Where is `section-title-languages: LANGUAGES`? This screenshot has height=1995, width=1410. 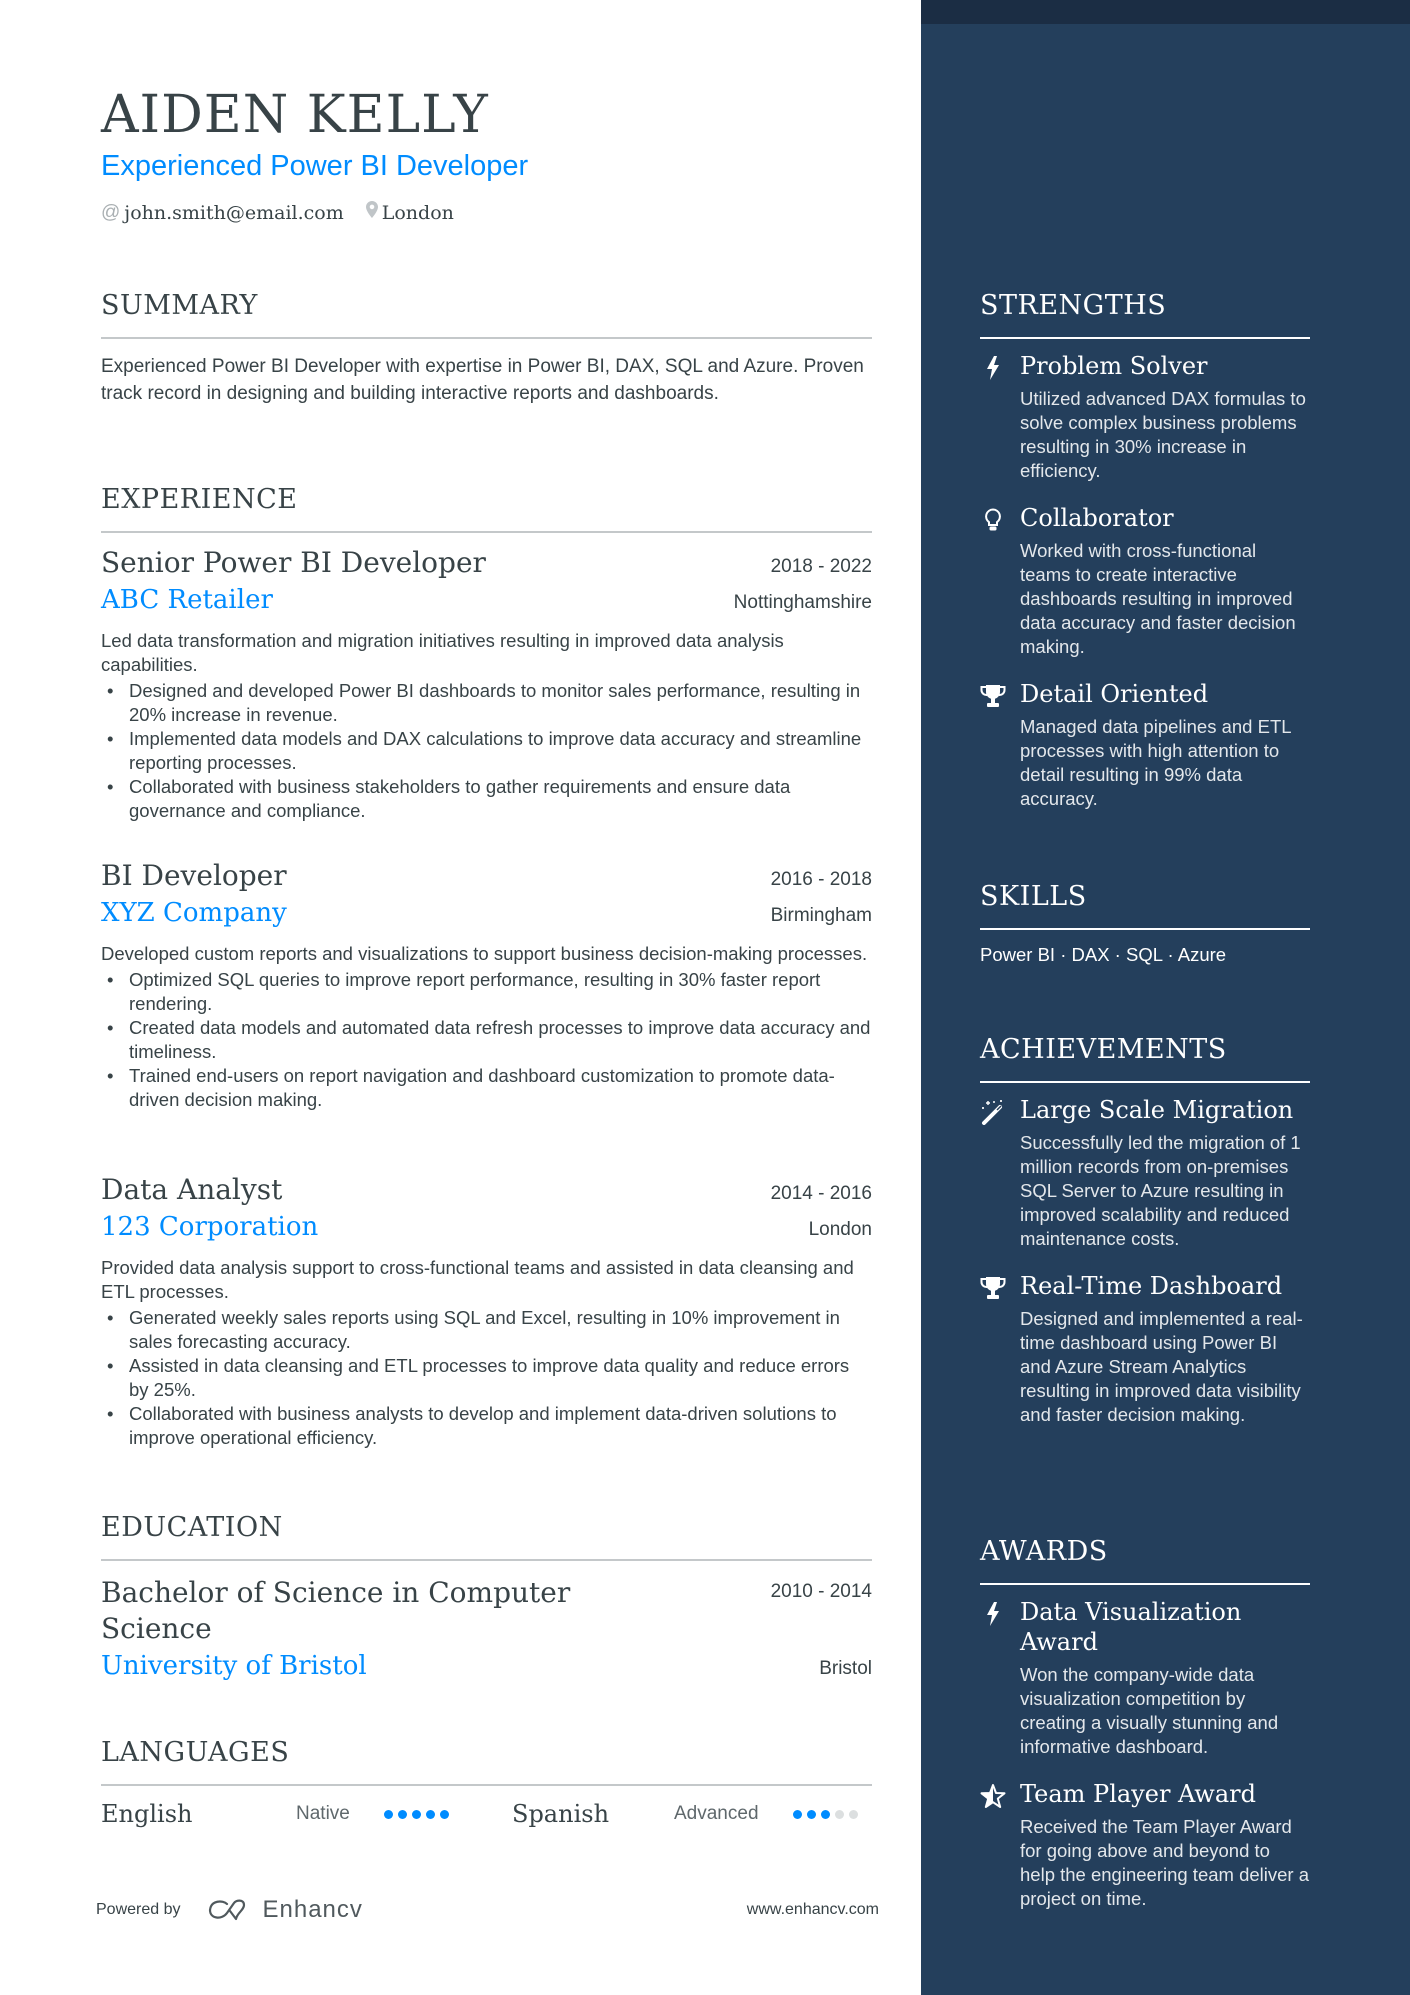 section-title-languages: LANGUAGES is located at coordinates (195, 1752).